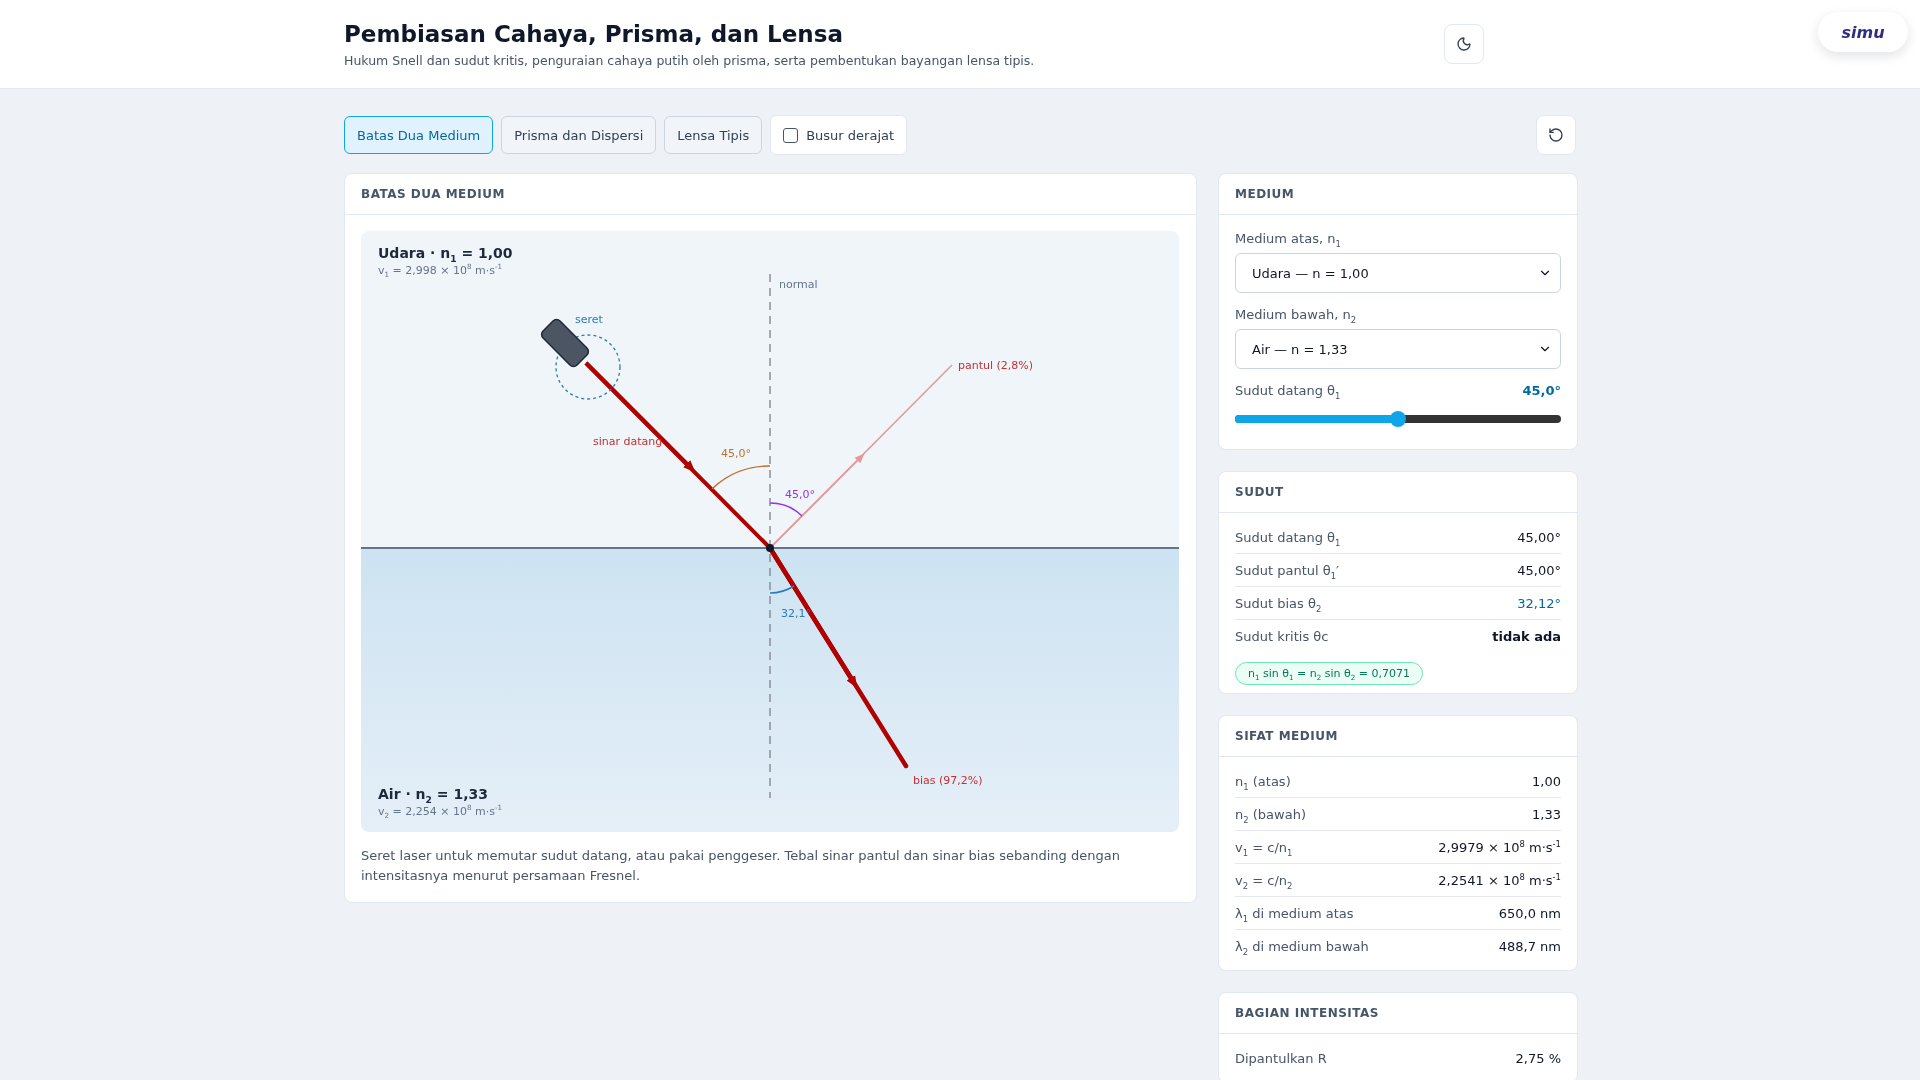  What do you see at coordinates (1329, 673) in the screenshot?
I see `formula-badge: n$_{1}$ sin θ$_{1}$ = n$_{2}$ sin θ$_{2}$ = 0,7071` at bounding box center [1329, 673].